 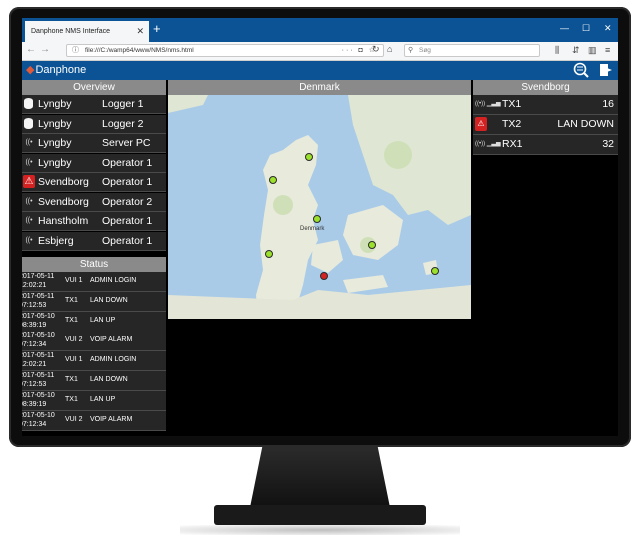 I want to click on overview-row: ((• Hanstholm Operator 1, so click(x=94, y=221).